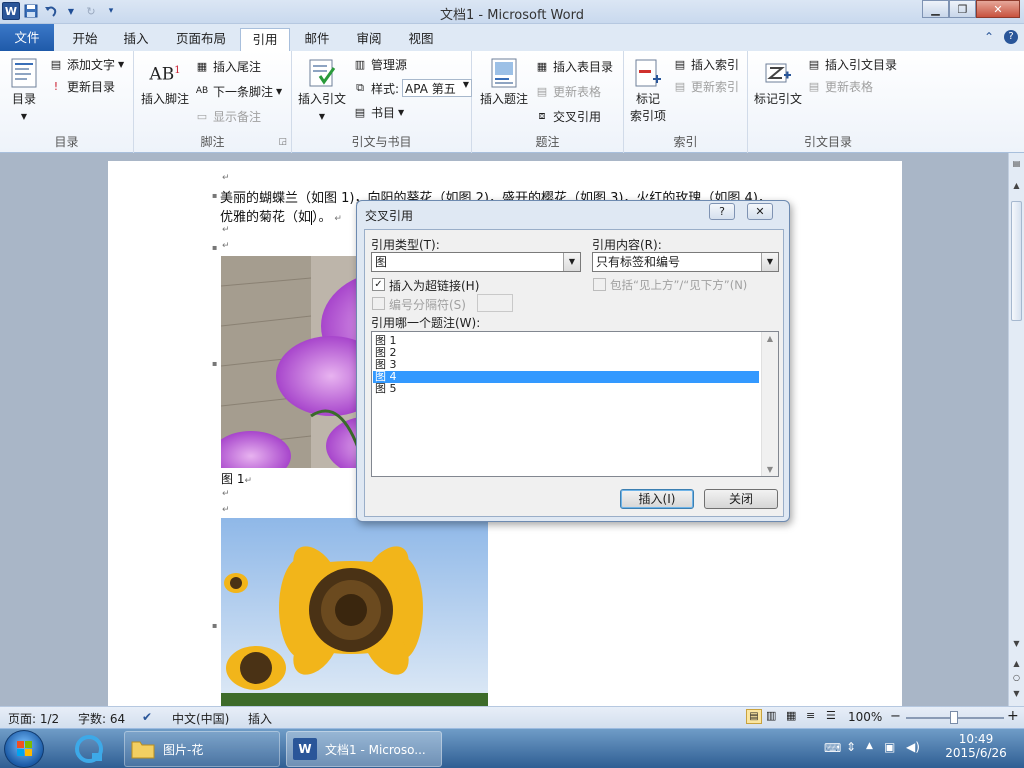  I want to click on toc-button: 目录 ▼, so click(24, 91).